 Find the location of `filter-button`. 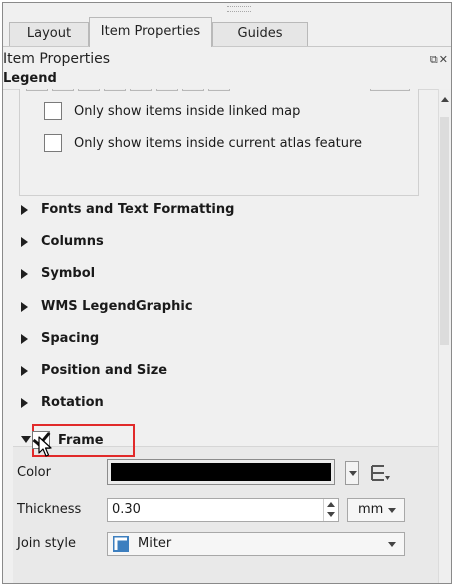

filter-button is located at coordinates (390, 90).